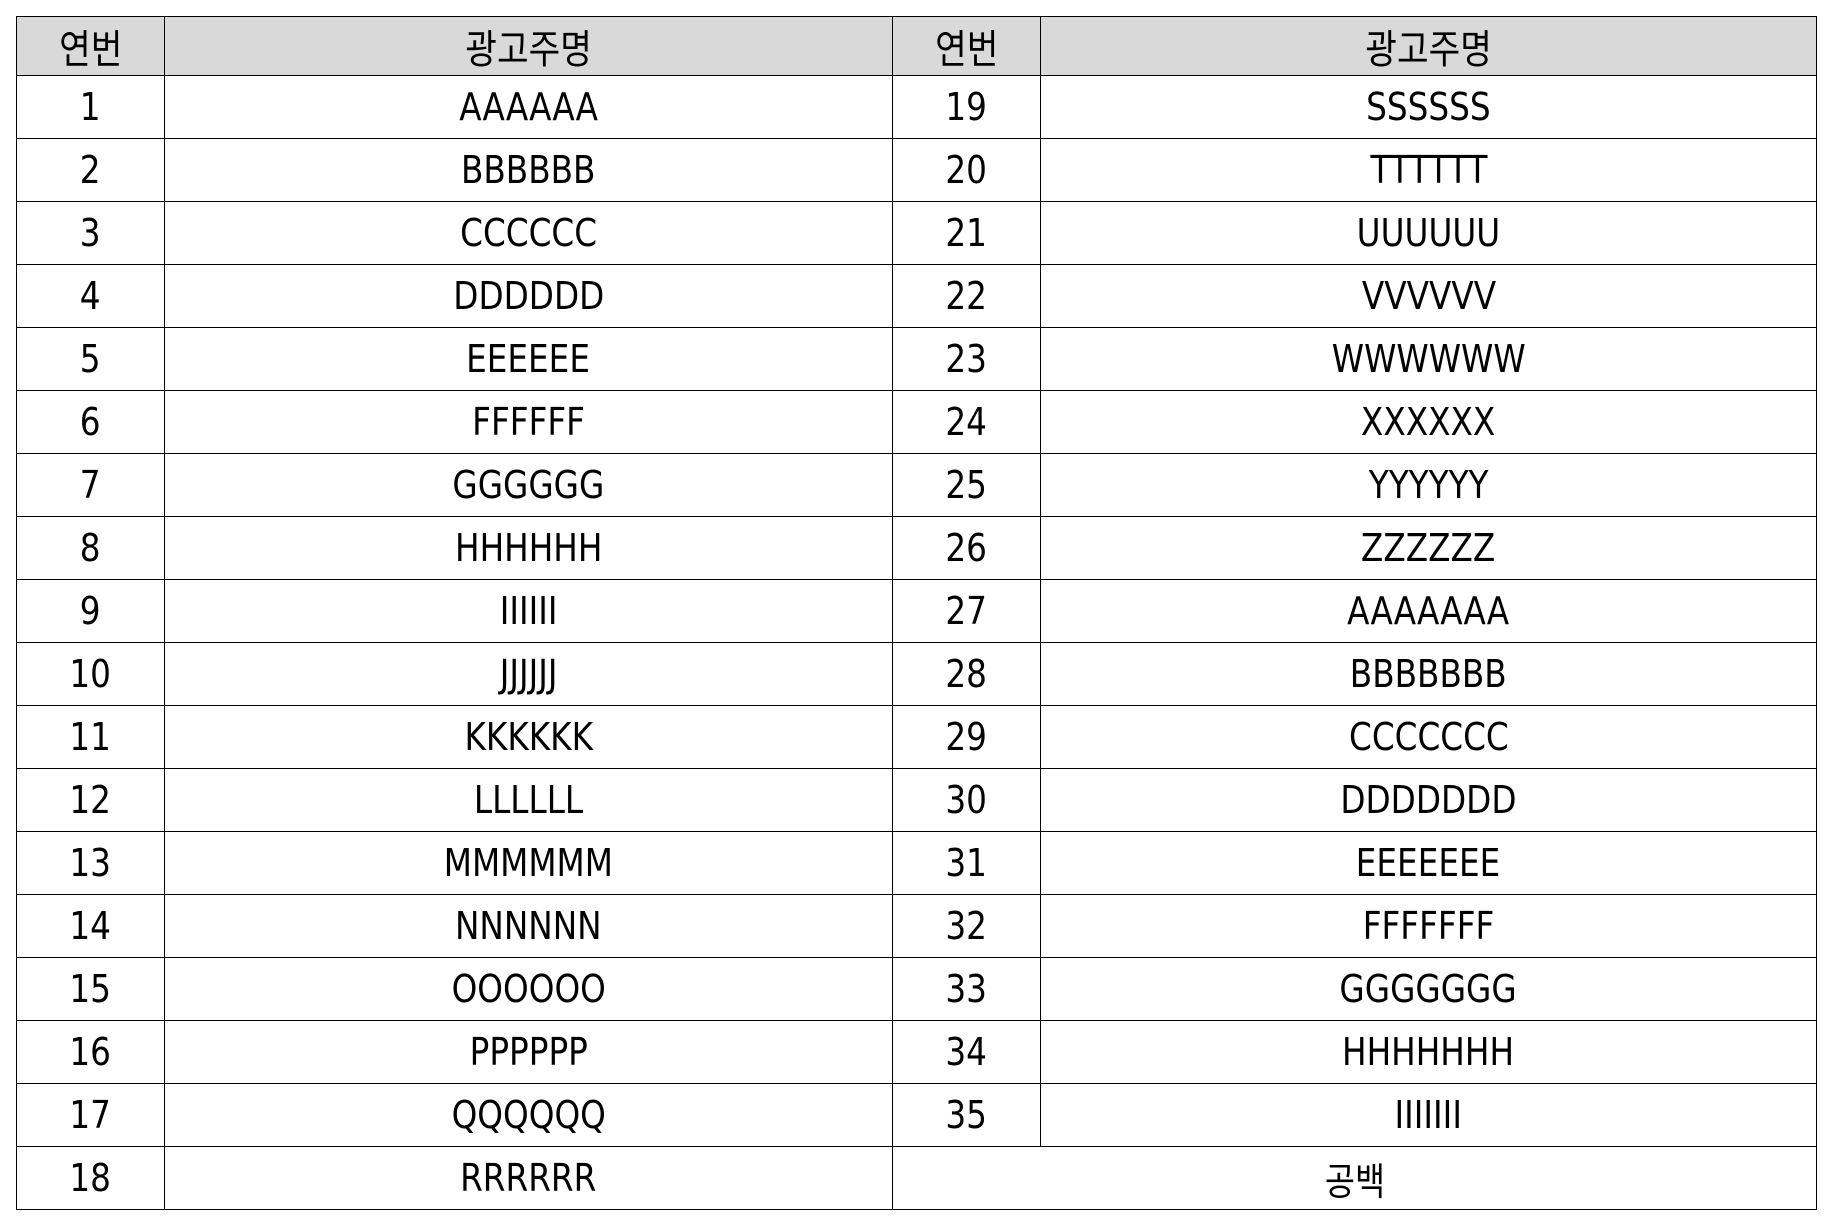 This screenshot has width=1832, height=1227. Describe the element at coordinates (966, 170) in the screenshot. I see `row-number-cell: 20` at that location.